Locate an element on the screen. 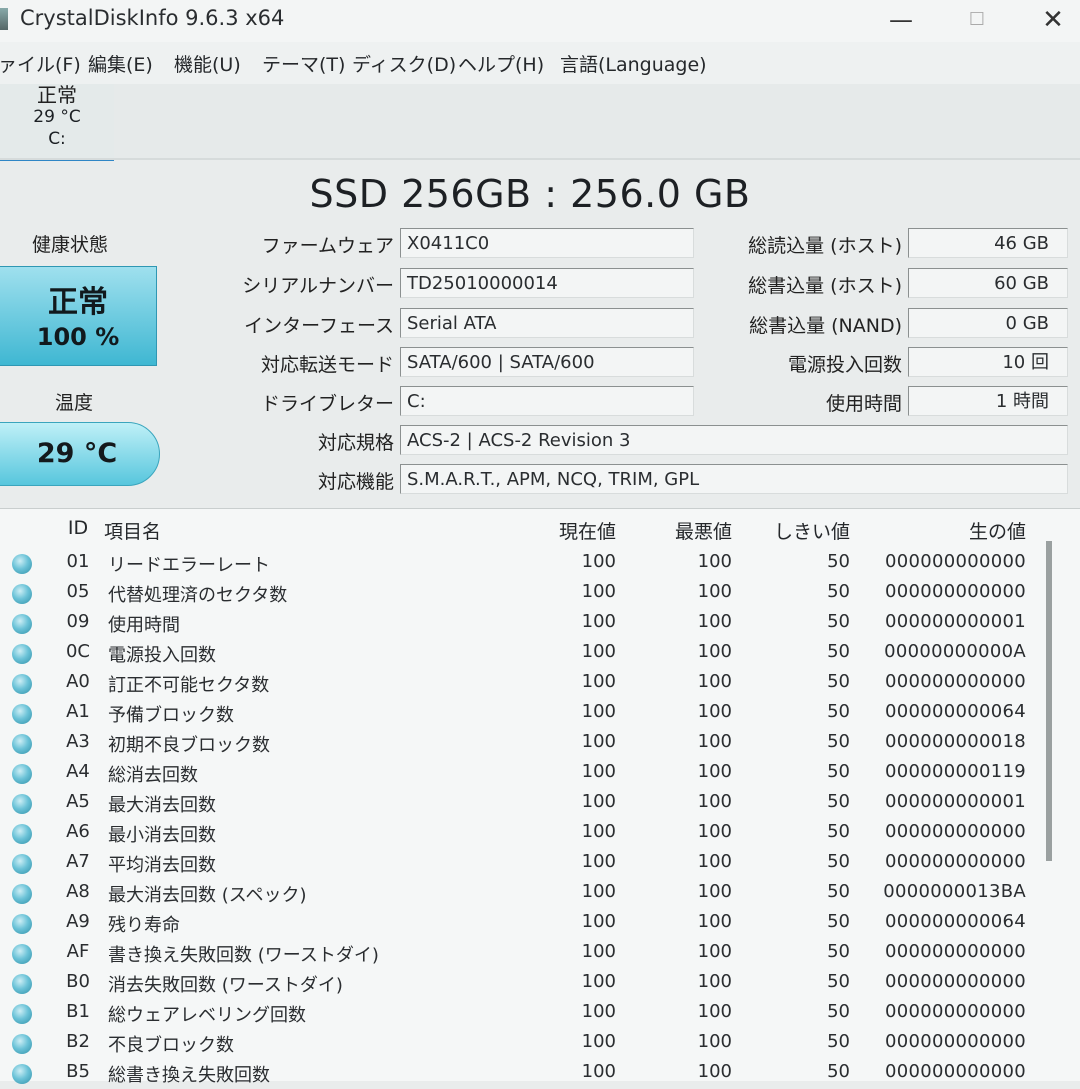 Image resolution: width=1080 pixels, height=1089 pixels. table-row: B1 総ウェアレベリング回数 100 100 50 000000000000 is located at coordinates (530, 1014).